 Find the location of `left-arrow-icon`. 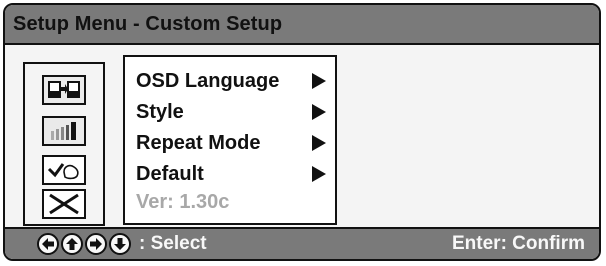

left-arrow-icon is located at coordinates (48, 244).